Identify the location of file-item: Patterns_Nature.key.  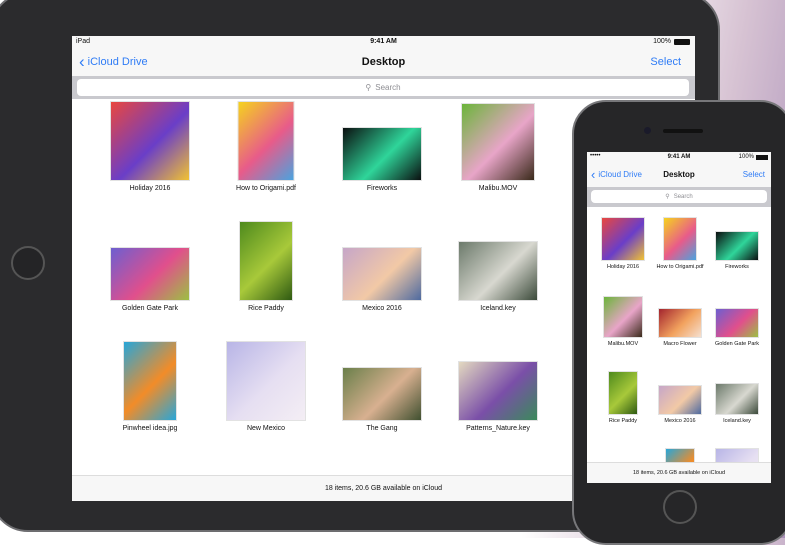
(498, 387).